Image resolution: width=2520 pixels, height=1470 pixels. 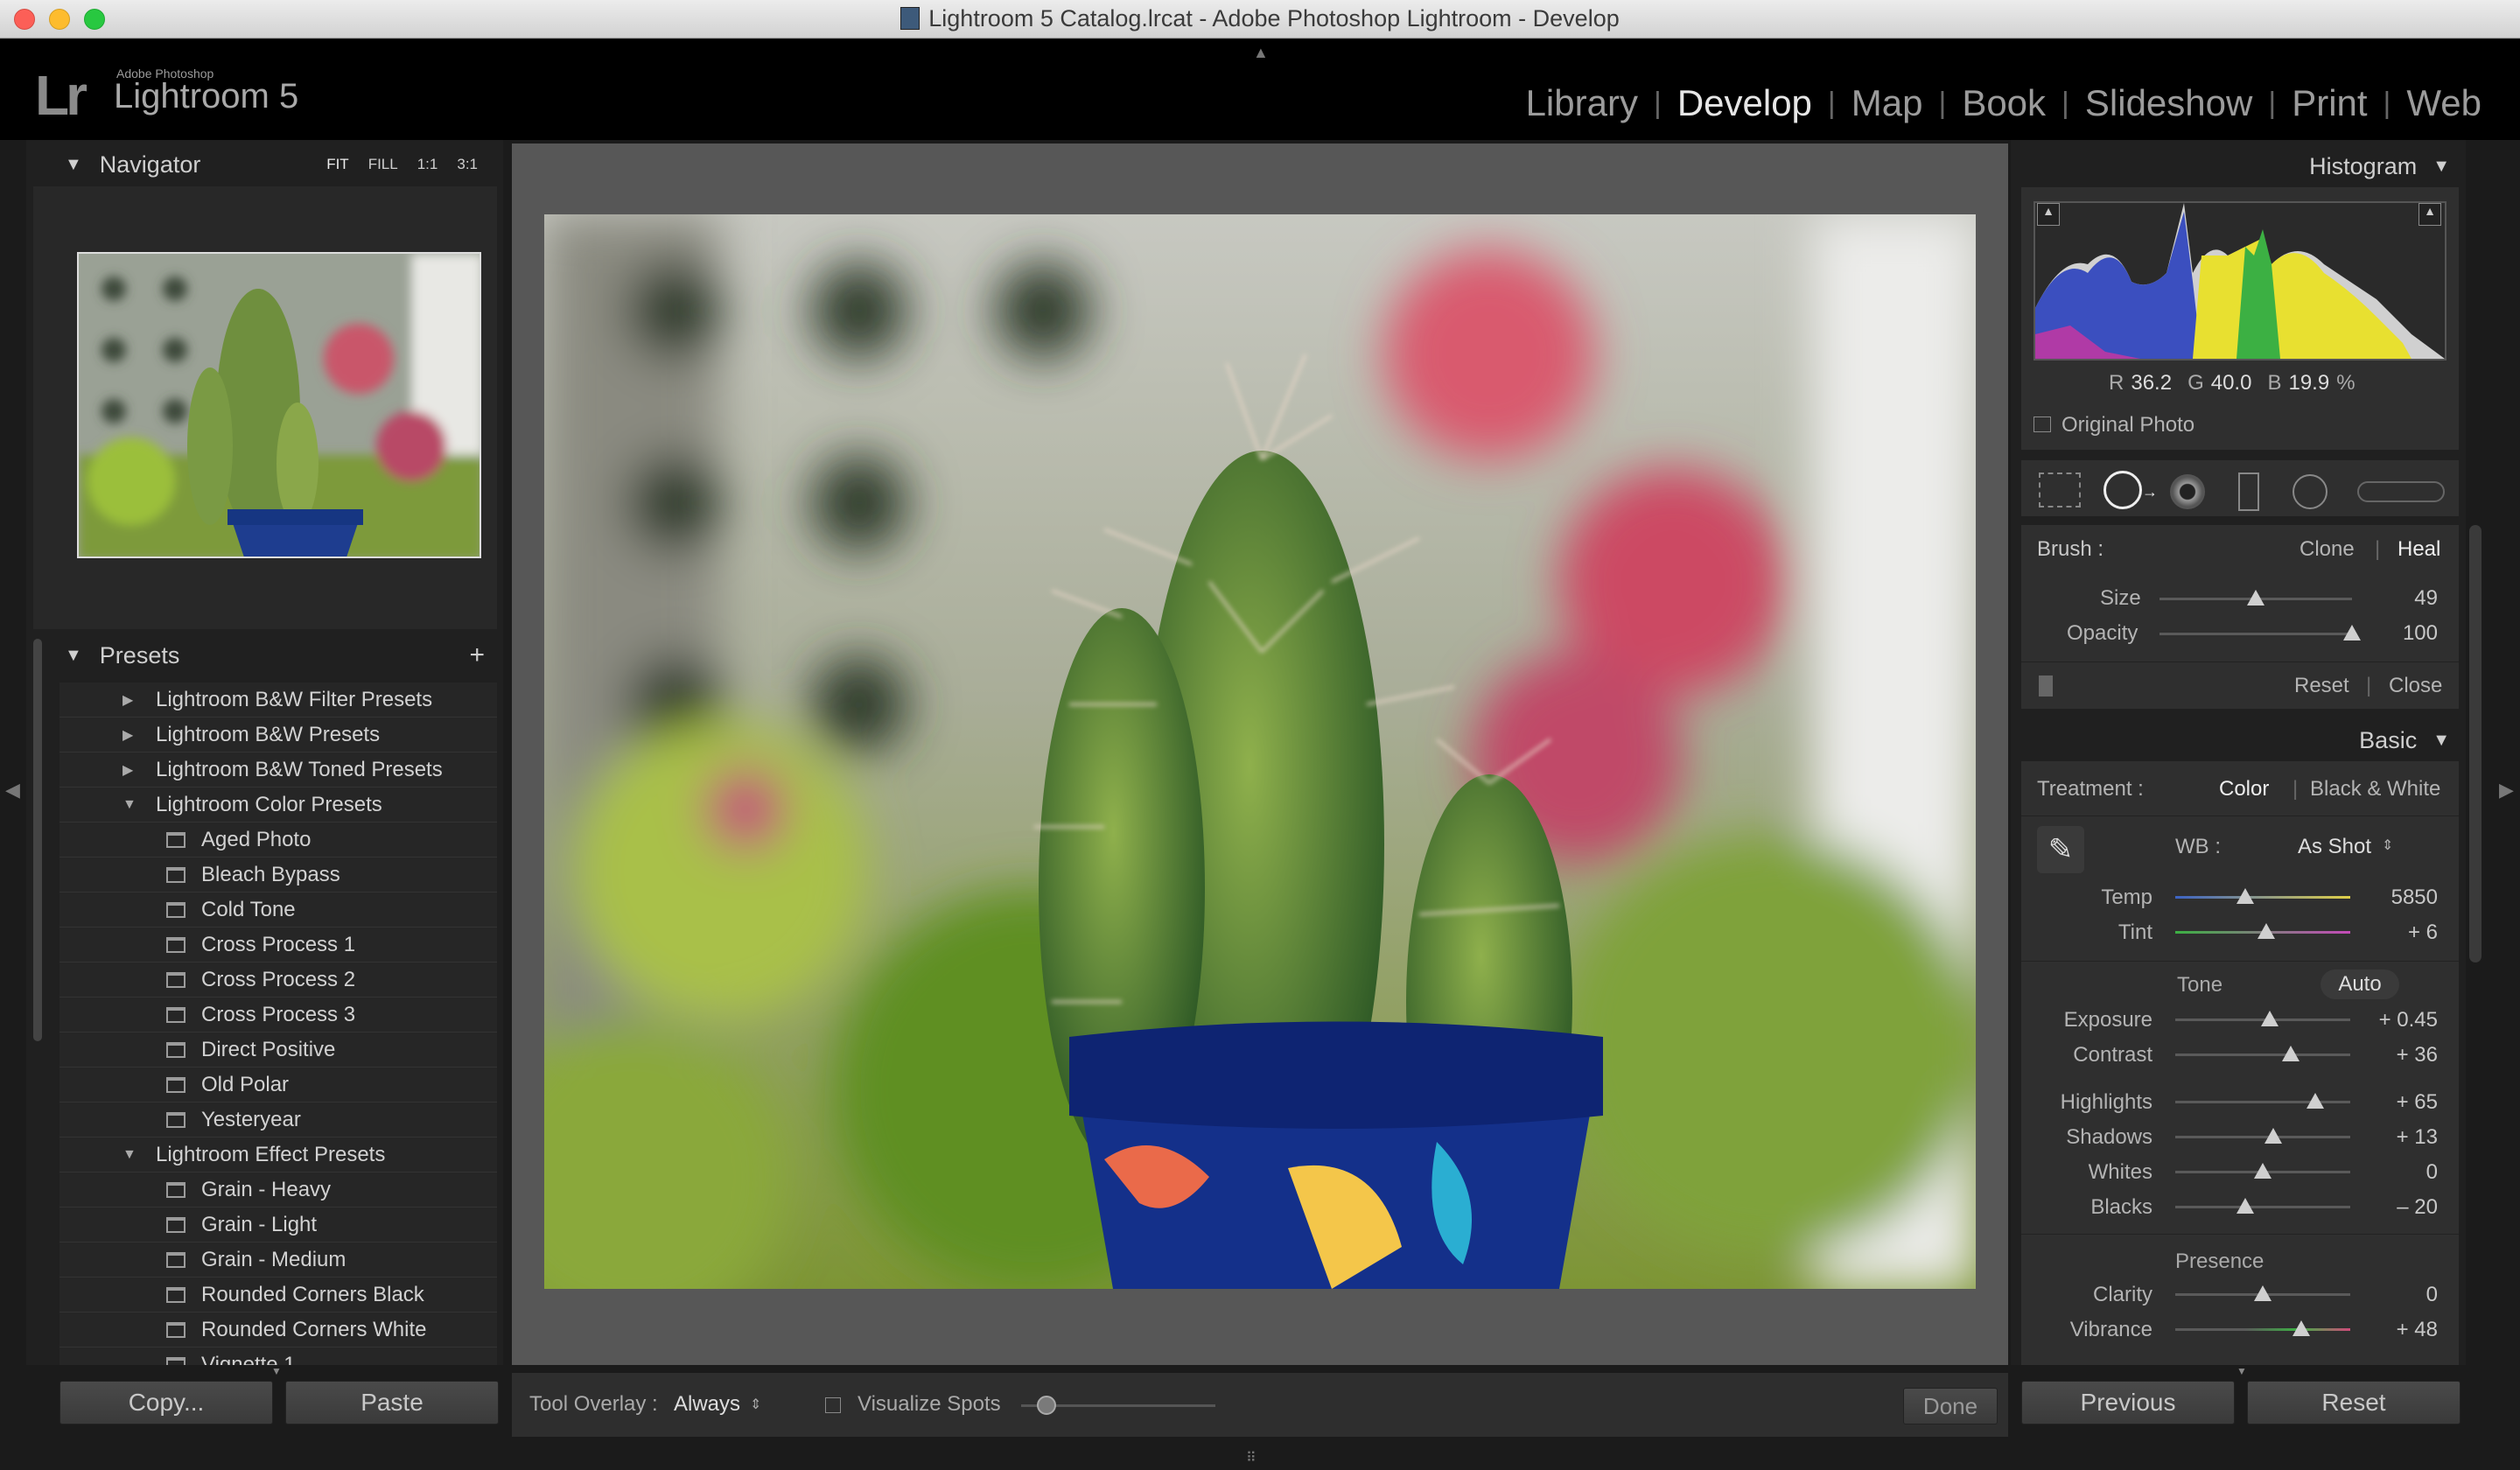 What do you see at coordinates (1887, 103) in the screenshot?
I see `module-map: Map` at bounding box center [1887, 103].